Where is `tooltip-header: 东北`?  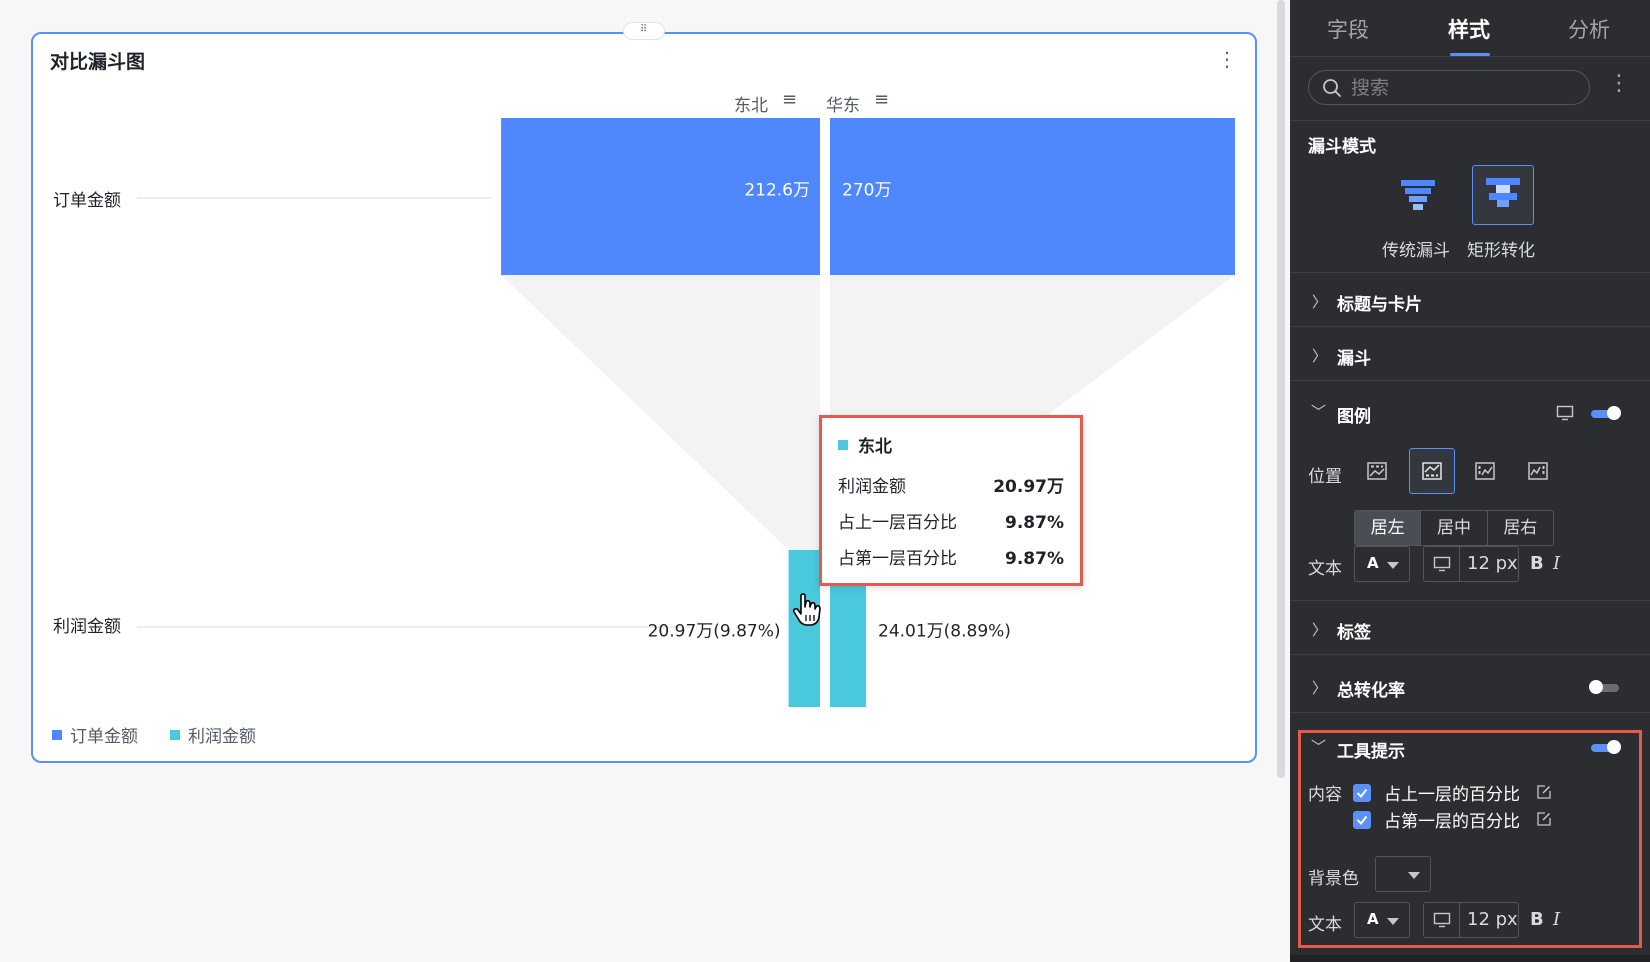 tooltip-header: 东北 is located at coordinates (951, 444).